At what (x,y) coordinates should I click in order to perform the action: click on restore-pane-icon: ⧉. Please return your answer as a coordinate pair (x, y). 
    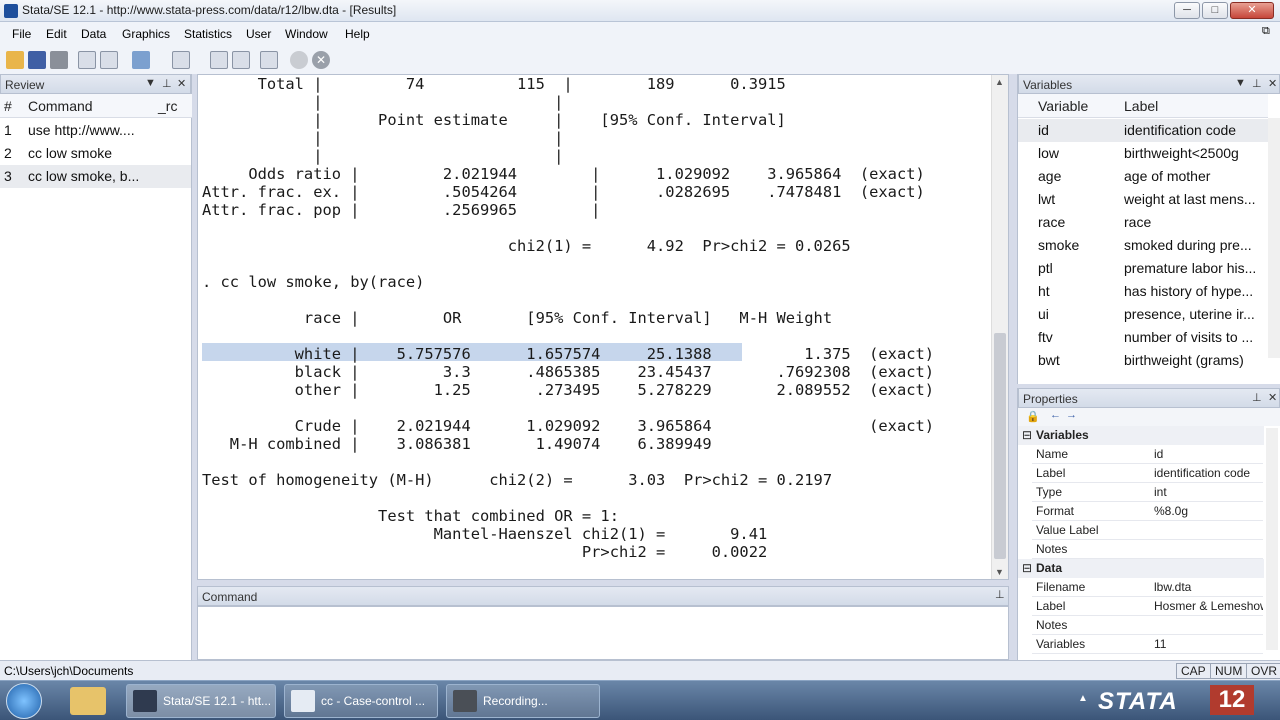
    Looking at the image, I should click on (1266, 31).